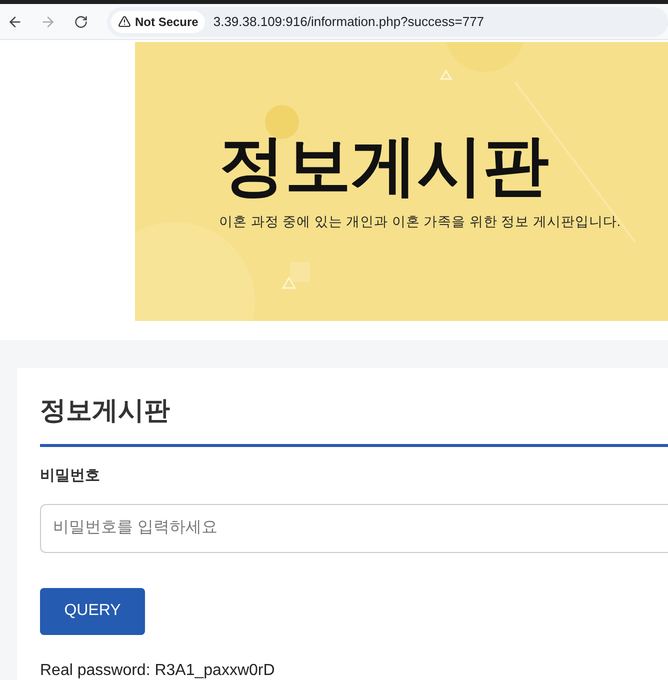  What do you see at coordinates (158, 21) in the screenshot?
I see `security-chip: Not Secure` at bounding box center [158, 21].